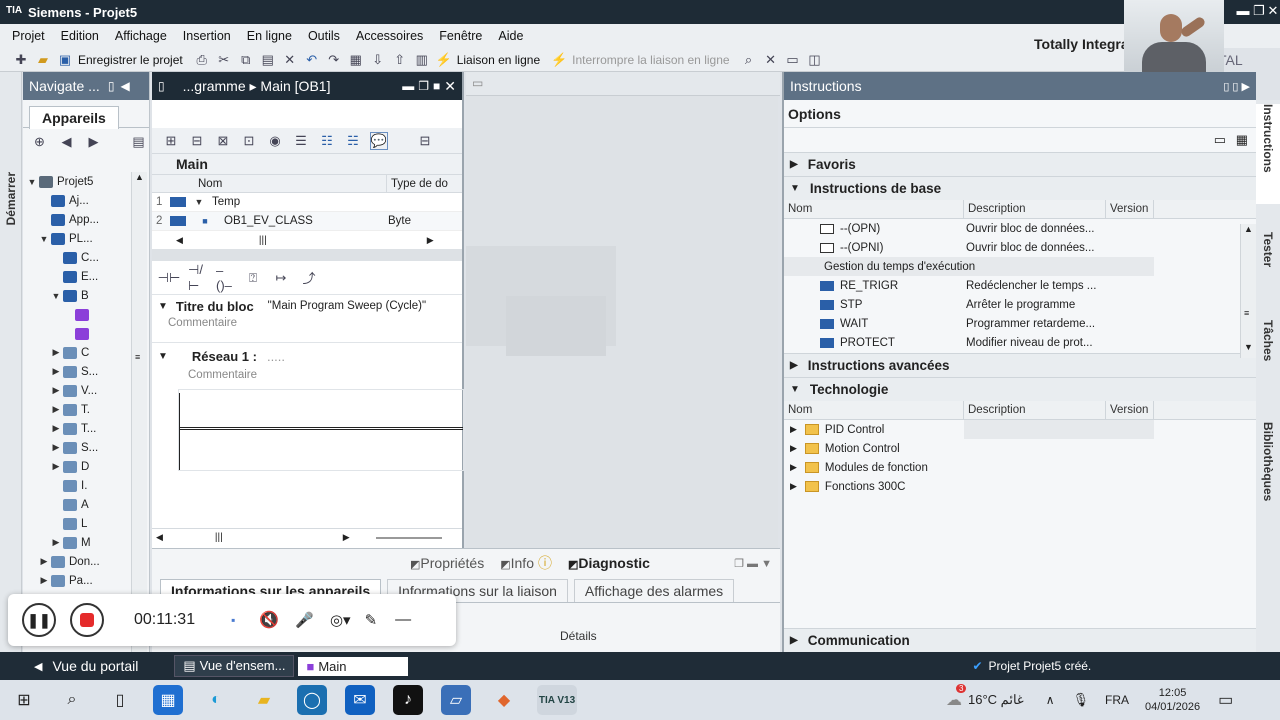 Image resolution: width=1280 pixels, height=720 pixels. Describe the element at coordinates (246, 60) in the screenshot. I see `copy-icon: ⧉` at that location.